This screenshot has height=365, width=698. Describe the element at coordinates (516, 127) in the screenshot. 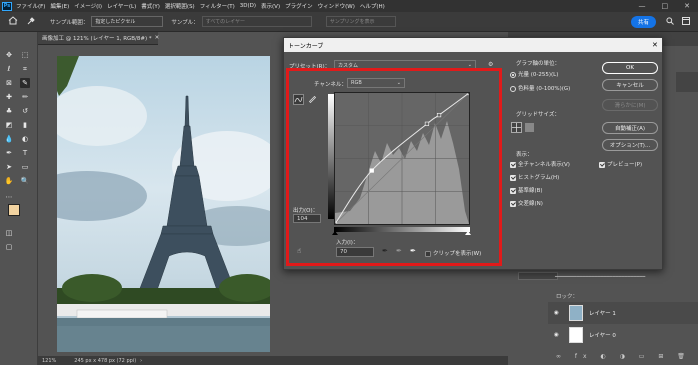

I see `grid-simple-icon` at that location.